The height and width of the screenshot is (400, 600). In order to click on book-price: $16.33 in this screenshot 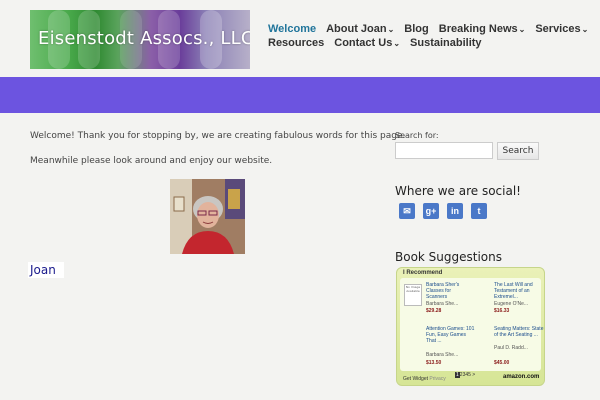, I will do `click(502, 311)`.